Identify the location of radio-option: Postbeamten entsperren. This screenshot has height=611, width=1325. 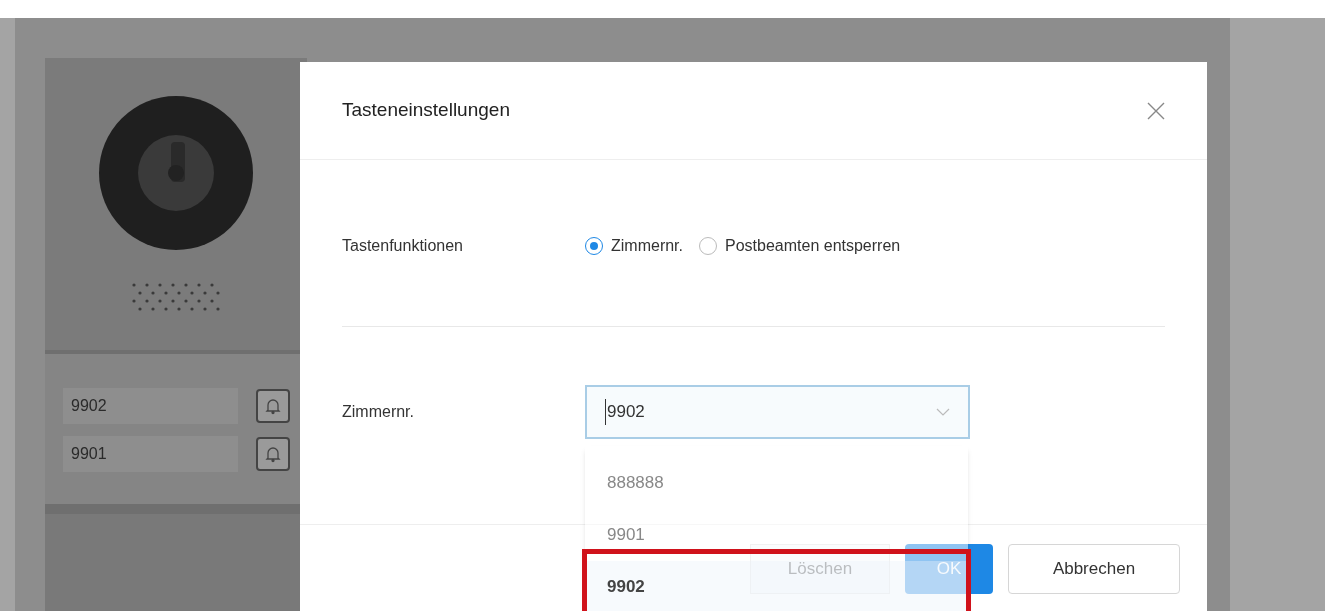
(800, 246).